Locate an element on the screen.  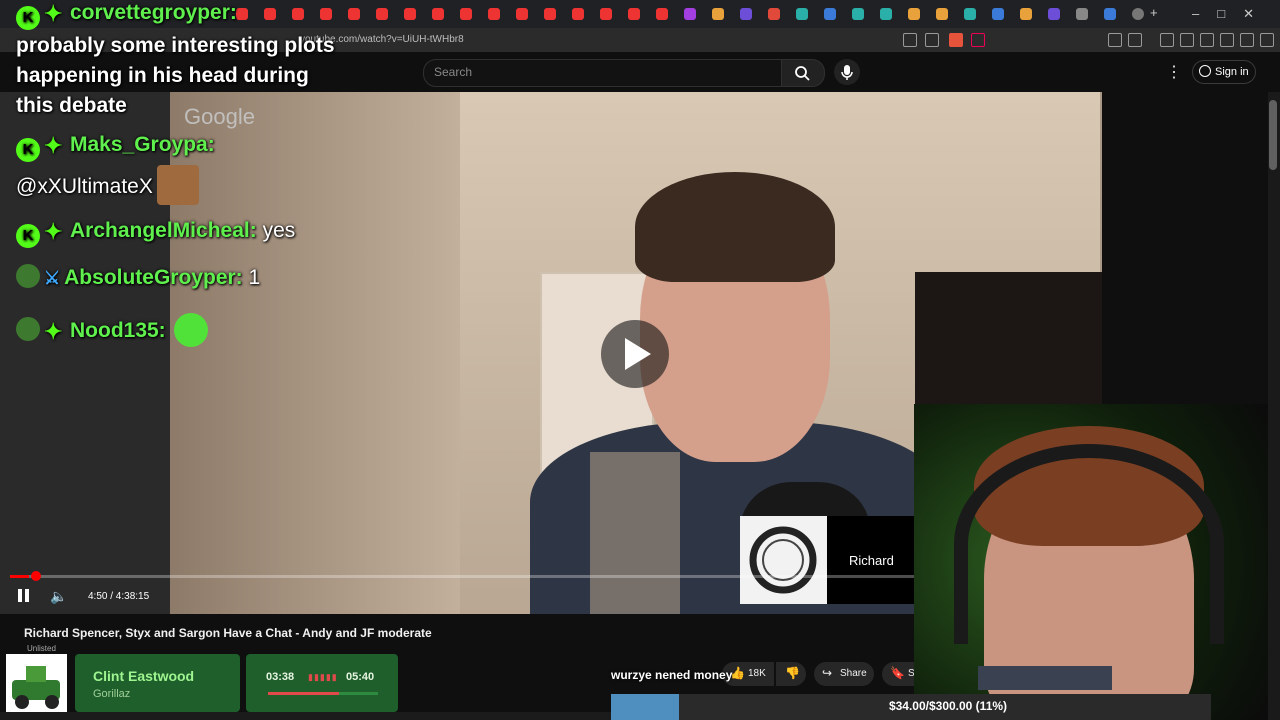
recommended-video-thumbnail is located at coordinates (1045, 678).